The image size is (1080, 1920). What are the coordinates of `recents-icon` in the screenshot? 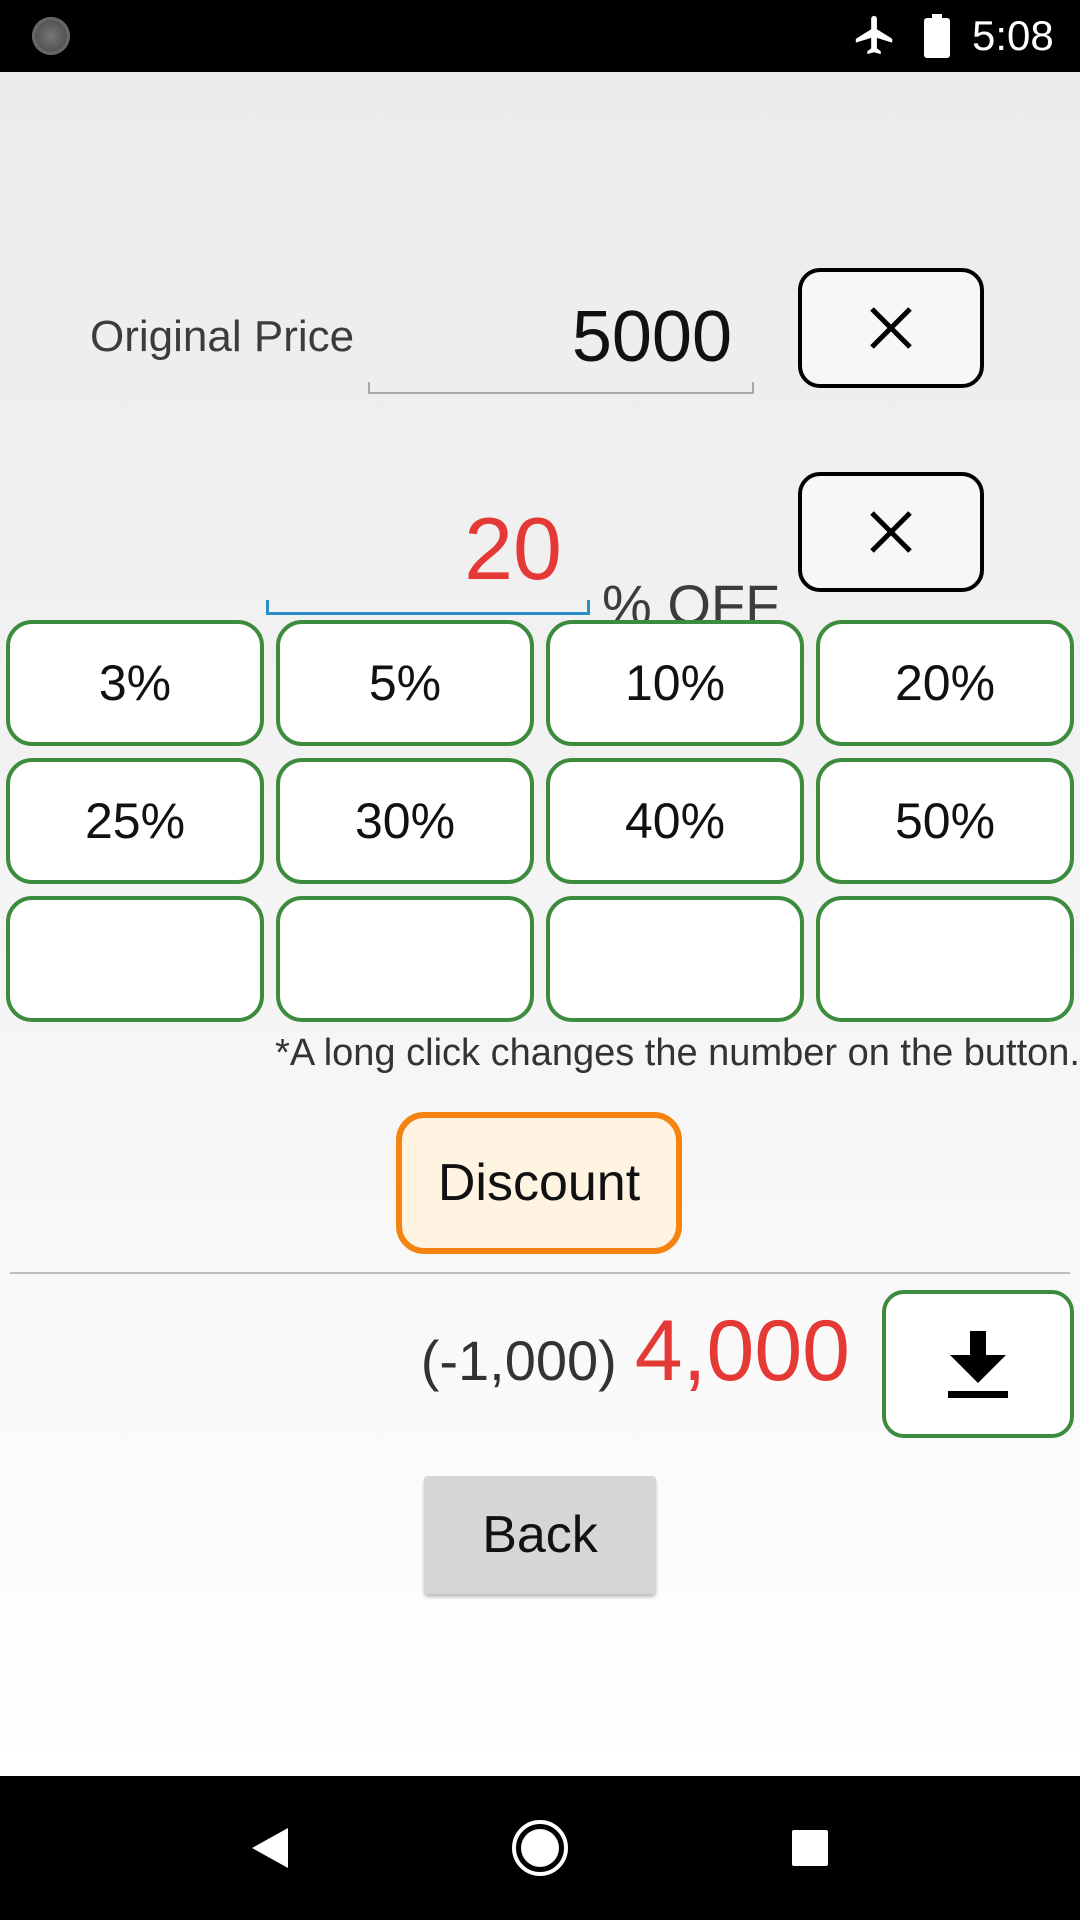 It's located at (810, 1848).